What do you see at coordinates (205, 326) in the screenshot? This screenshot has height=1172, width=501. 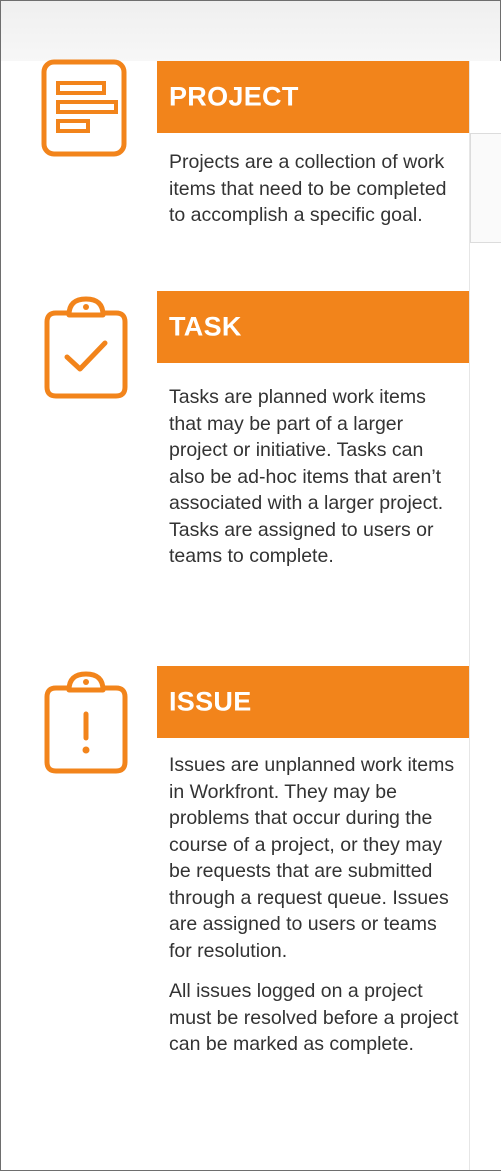 I see `task-title: TASK` at bounding box center [205, 326].